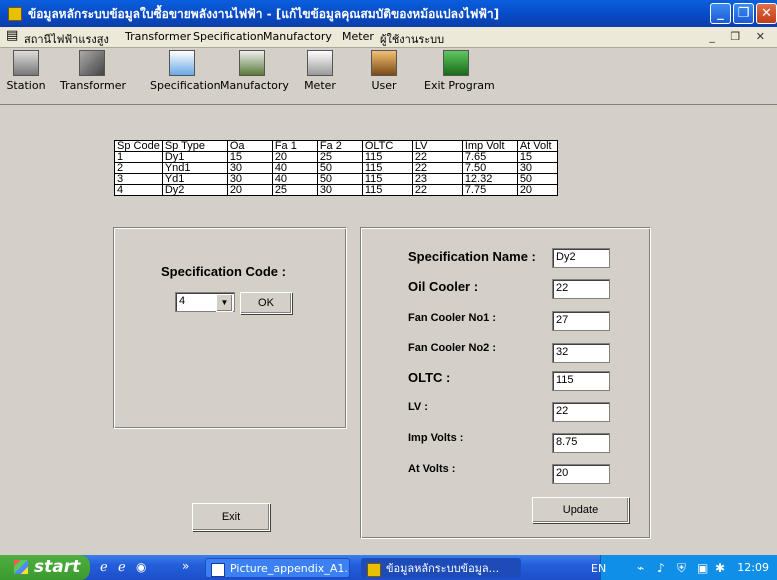 The image size is (777, 580). Describe the element at coordinates (194, 168) in the screenshot. I see `cell: Ynd1` at that location.